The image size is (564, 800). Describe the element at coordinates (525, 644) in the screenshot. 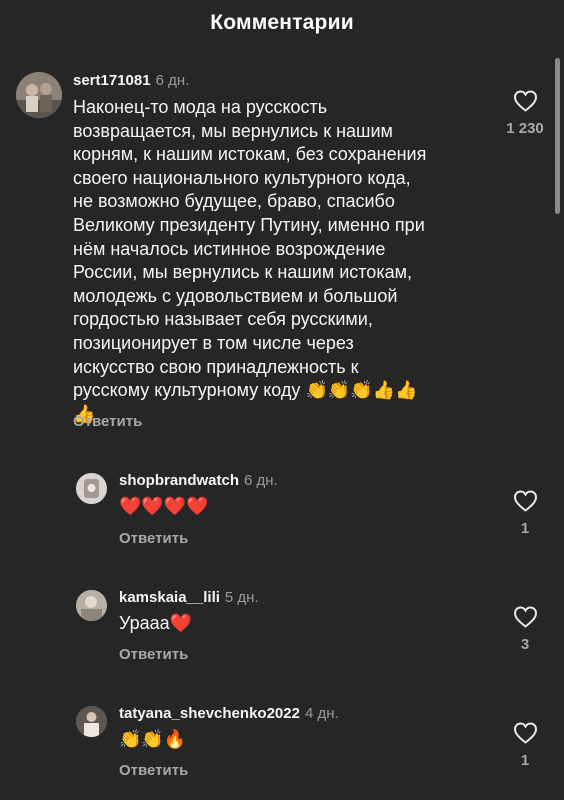

I see `like-count: 3` at that location.